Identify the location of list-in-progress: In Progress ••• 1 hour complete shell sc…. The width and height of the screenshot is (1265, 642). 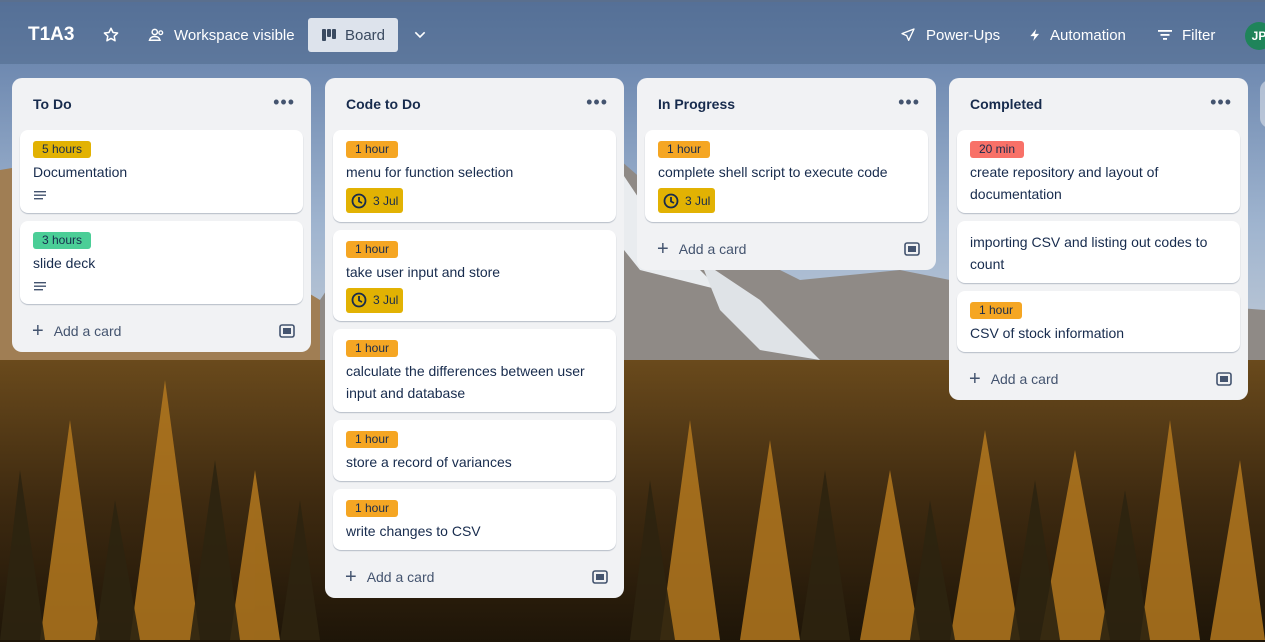
(786, 174).